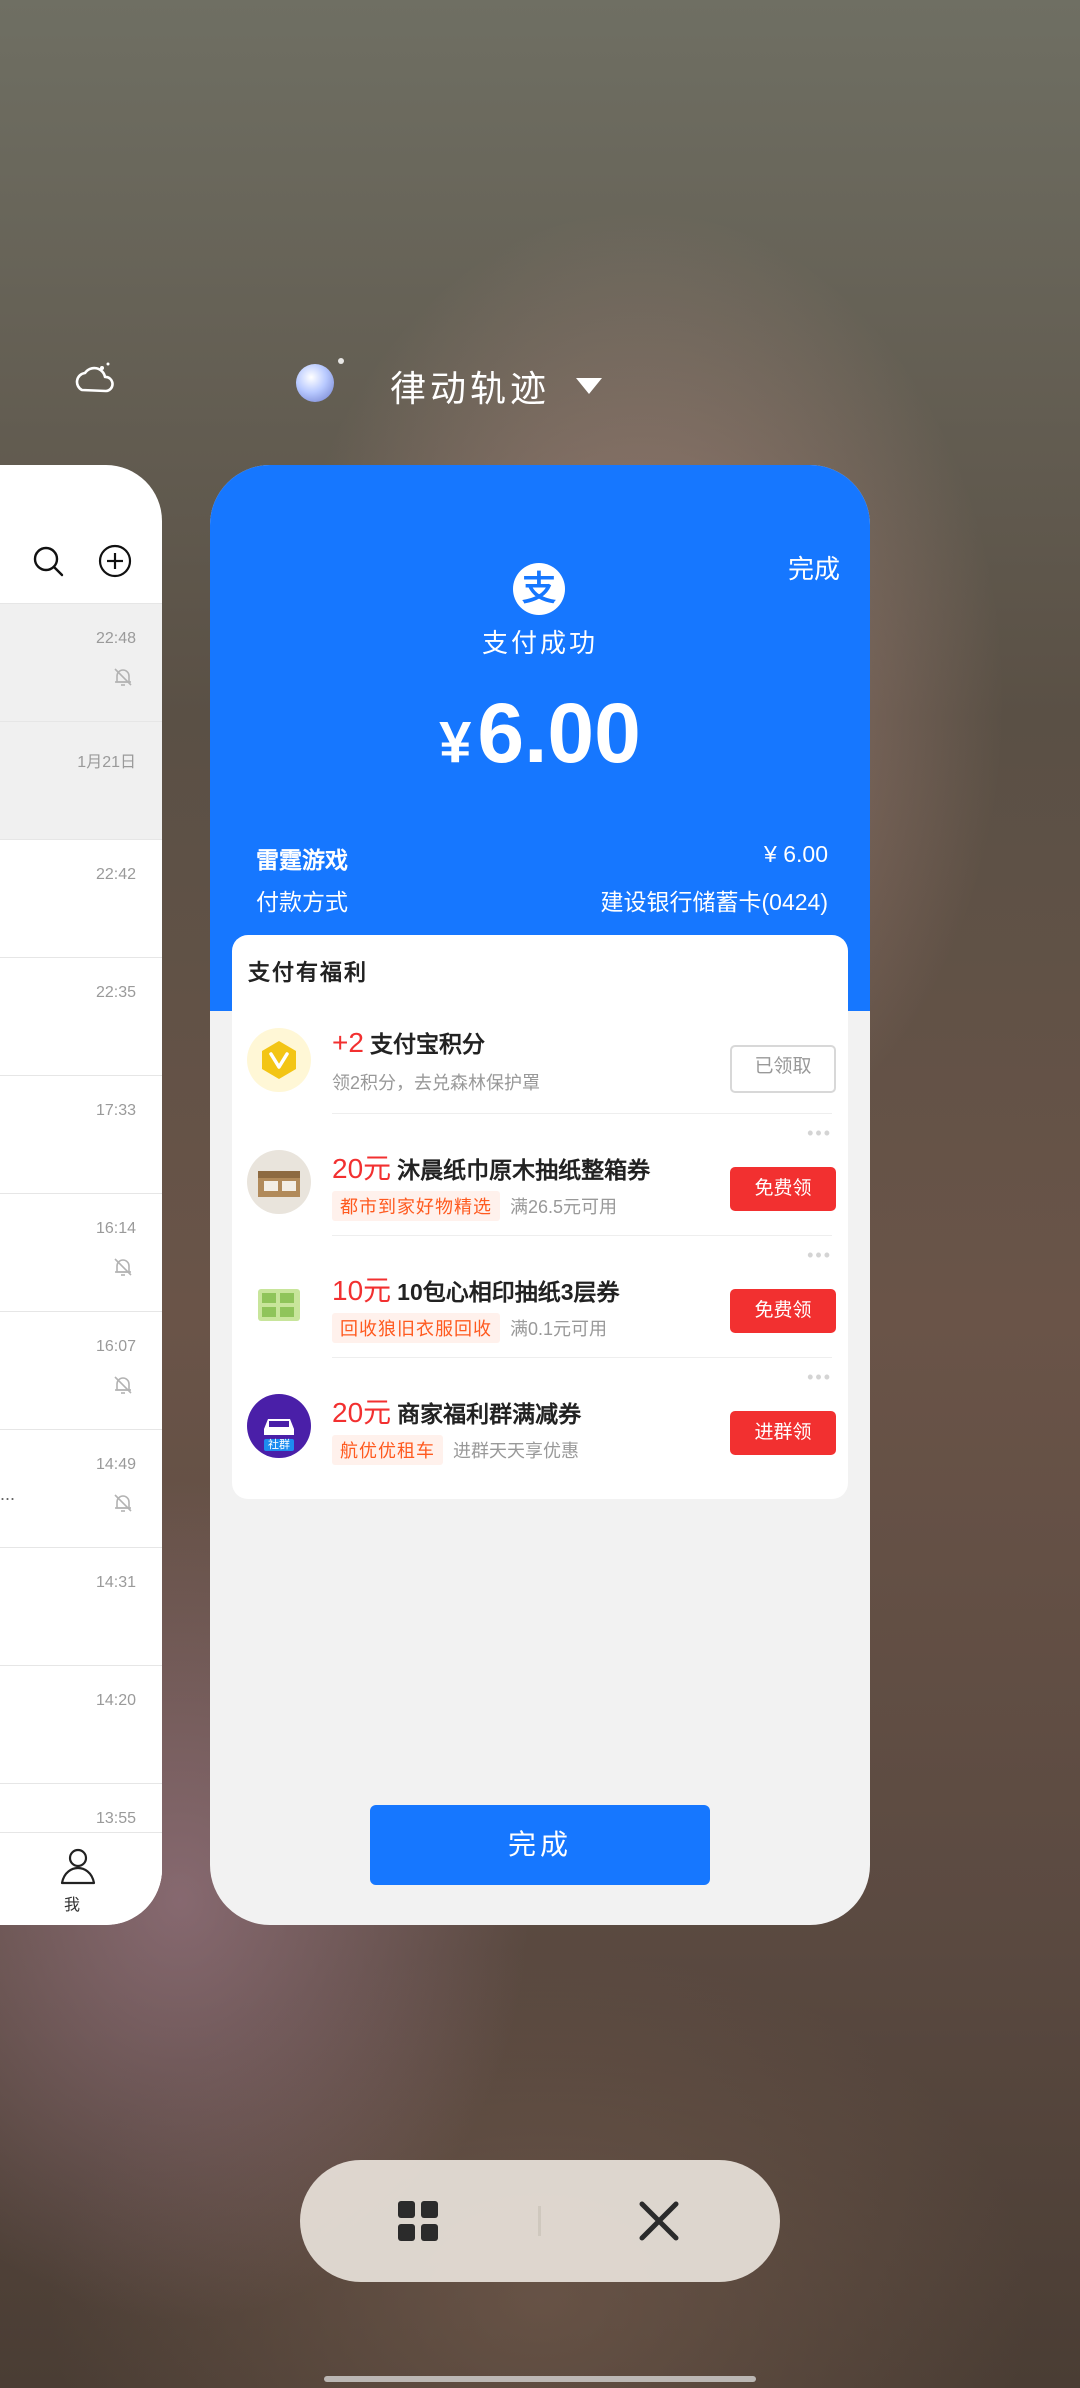 The height and width of the screenshot is (2388, 1080). Describe the element at coordinates (540, 1845) in the screenshot. I see `done-button: 完成` at that location.